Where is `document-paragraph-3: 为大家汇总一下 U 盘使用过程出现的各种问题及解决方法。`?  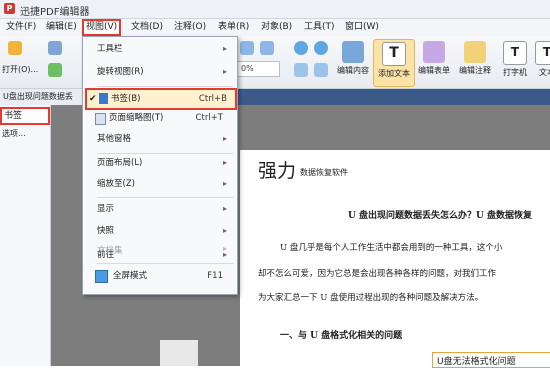
document-paragraph-3: 为大家汇总一下 U 盘使用过程出现的各种问题及解决方法。 is located at coordinates (371, 298).